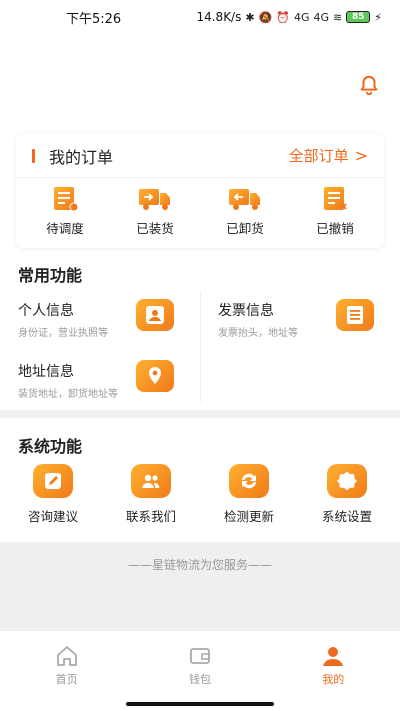 The width and height of the screenshot is (400, 711). What do you see at coordinates (355, 315) in the screenshot?
I see `invoice-icon` at bounding box center [355, 315].